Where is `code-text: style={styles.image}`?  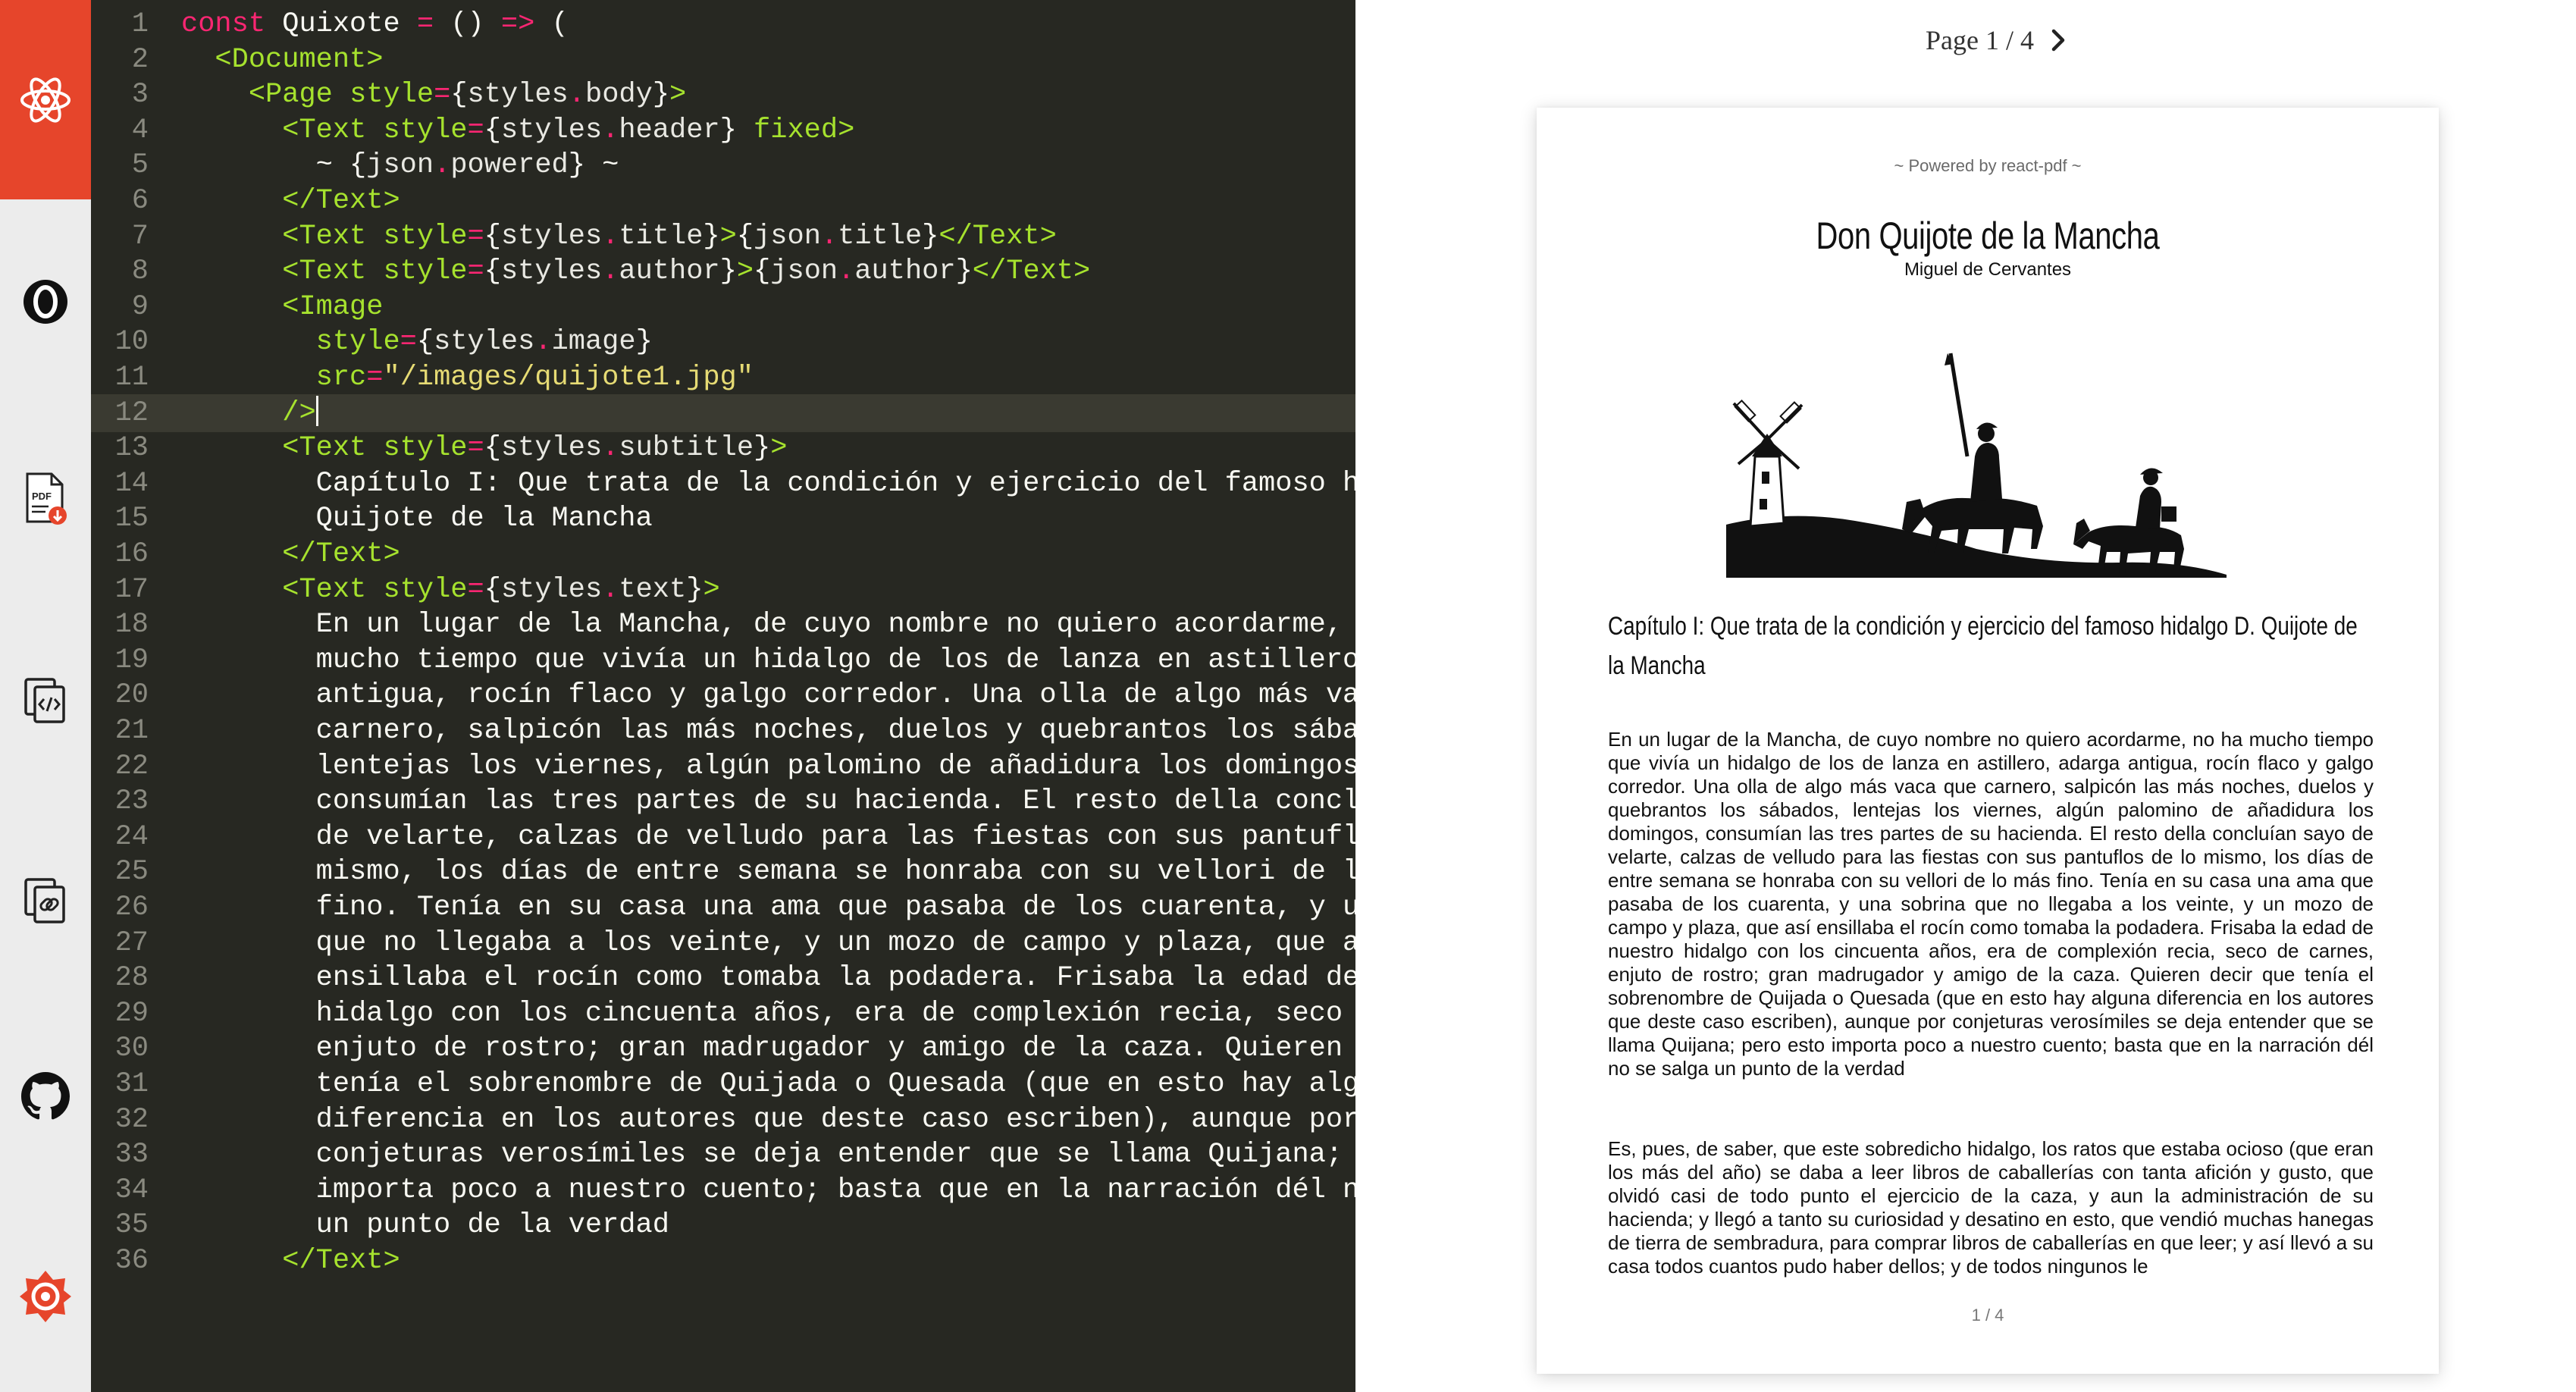
code-text: style={styles.image} is located at coordinates (417, 342).